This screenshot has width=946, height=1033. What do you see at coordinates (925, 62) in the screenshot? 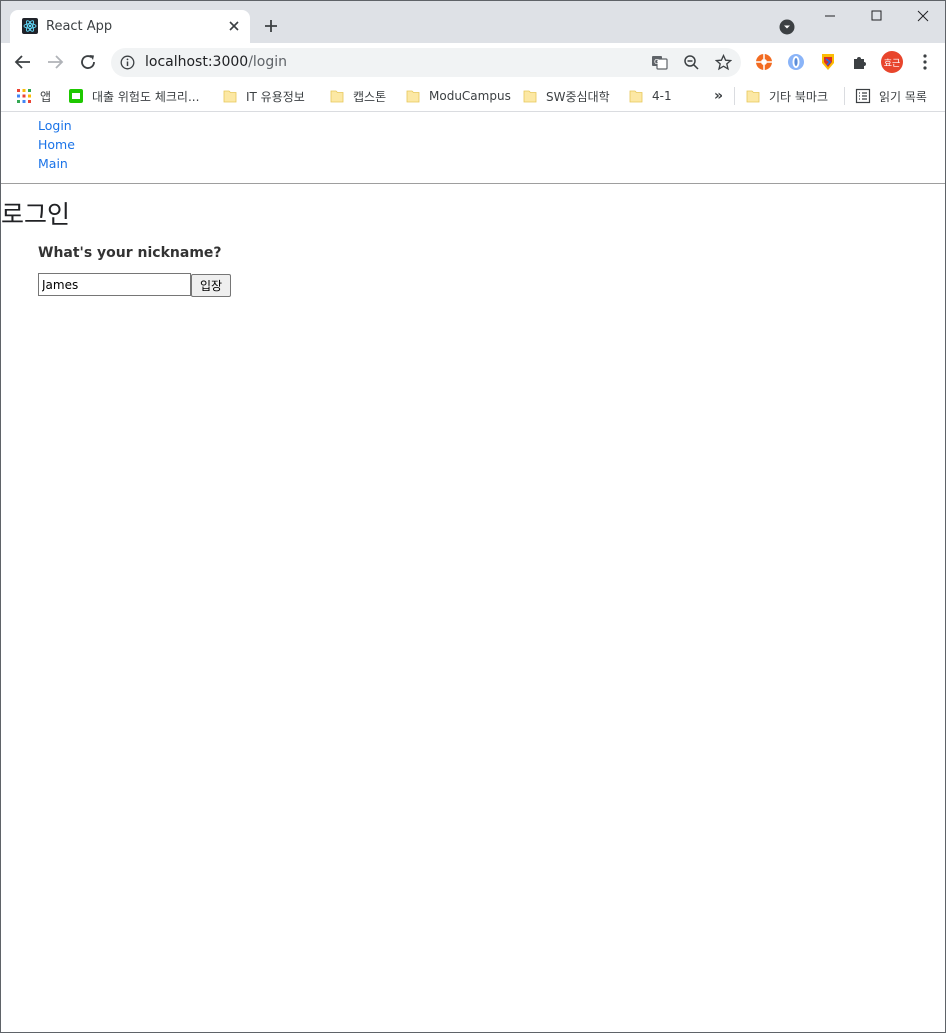
I see `menu-kebab-icon` at bounding box center [925, 62].